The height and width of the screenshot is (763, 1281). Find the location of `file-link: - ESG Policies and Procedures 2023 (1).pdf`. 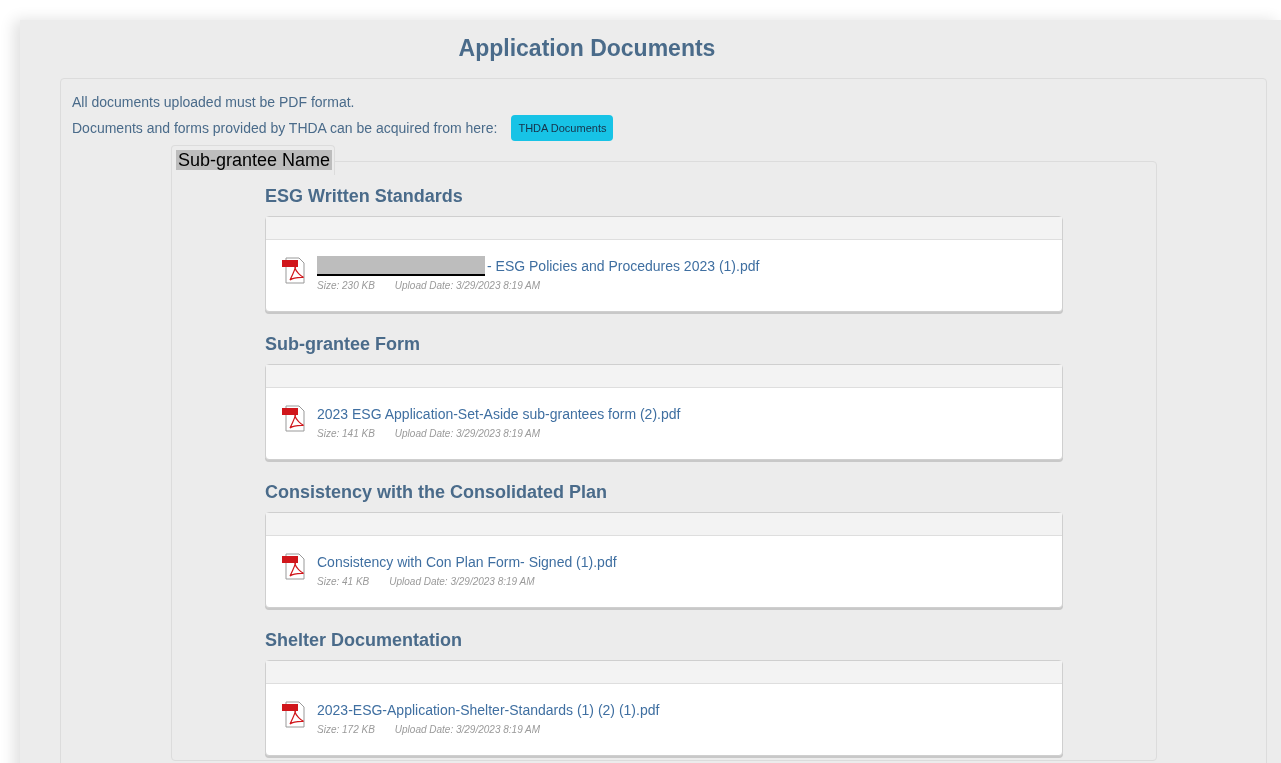

file-link: - ESG Policies and Procedures 2023 (1).pdf is located at coordinates (623, 266).